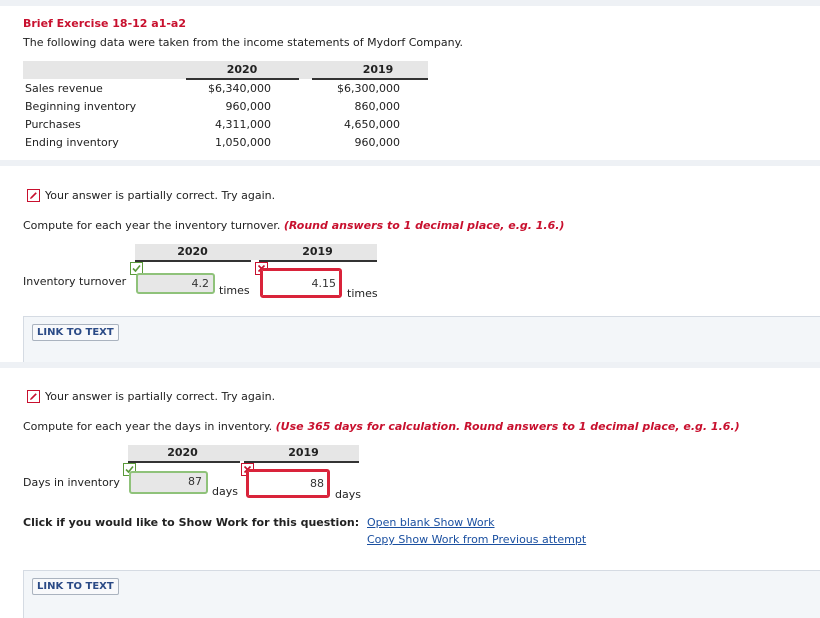 The width and height of the screenshot is (820, 618). I want to click on part1-link-to-text-button: LINK TO TEXT, so click(75, 332).